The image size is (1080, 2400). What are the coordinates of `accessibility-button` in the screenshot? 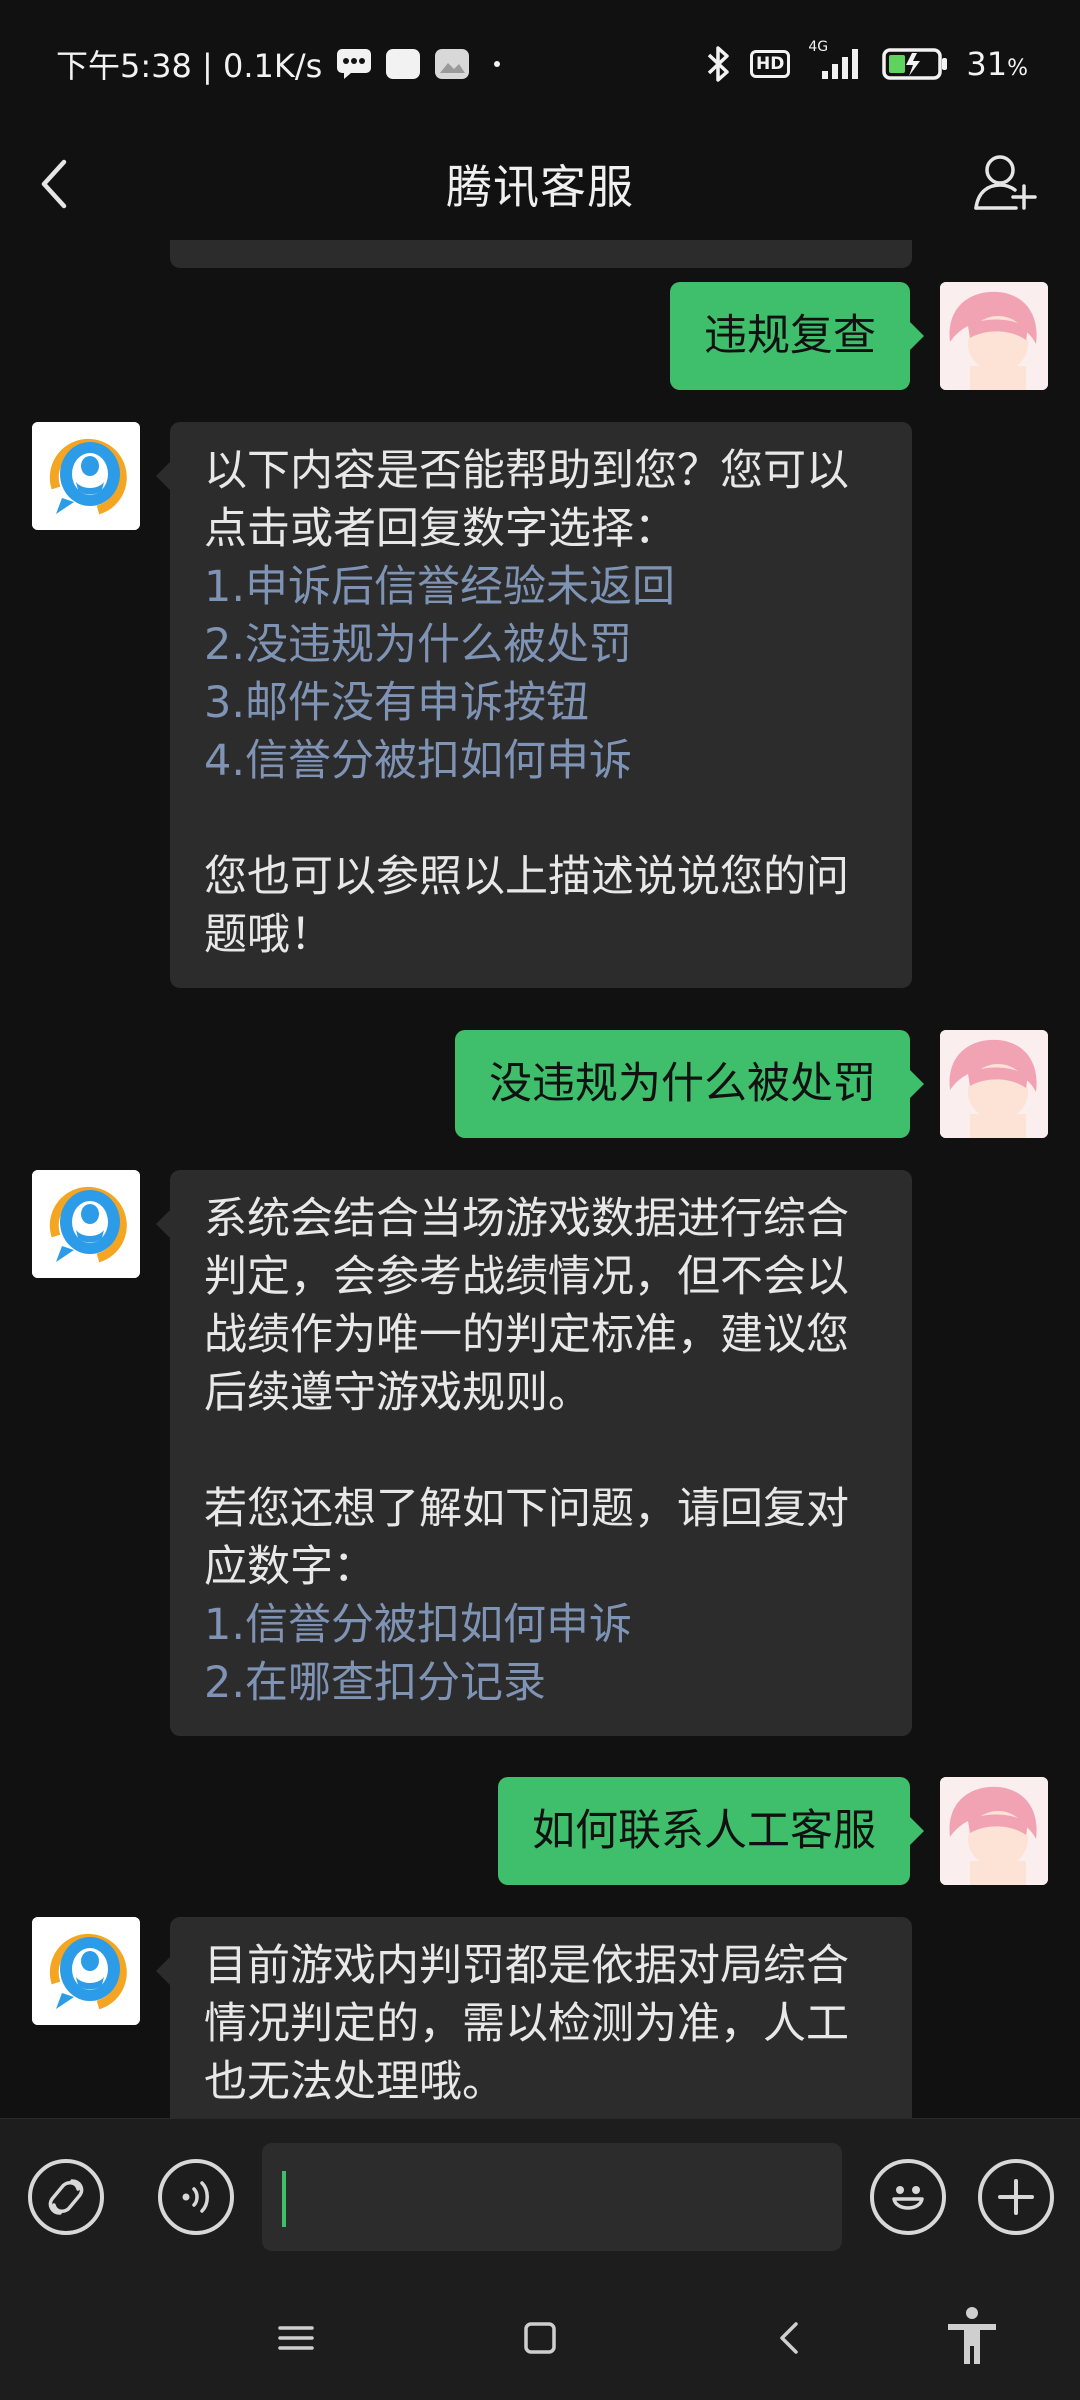 It's located at (972, 2336).